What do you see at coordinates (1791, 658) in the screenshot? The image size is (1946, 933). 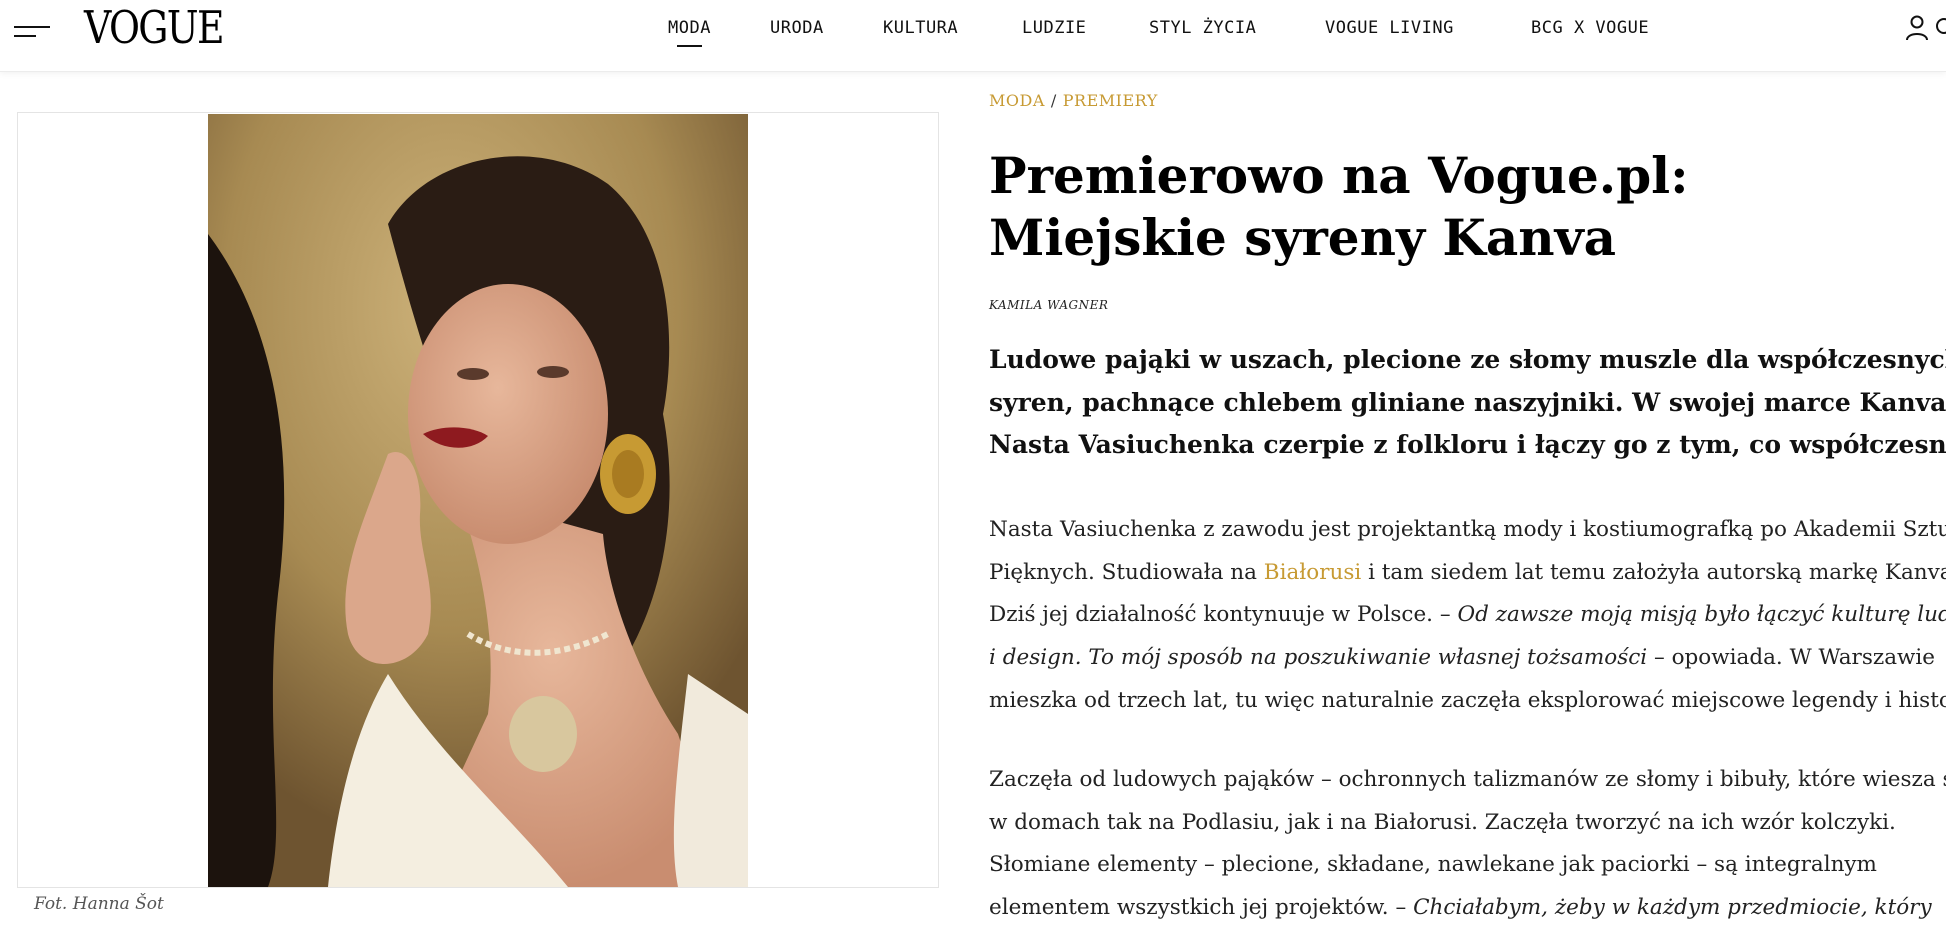 I see `text-span: – opowiada. W Warszawie` at bounding box center [1791, 658].